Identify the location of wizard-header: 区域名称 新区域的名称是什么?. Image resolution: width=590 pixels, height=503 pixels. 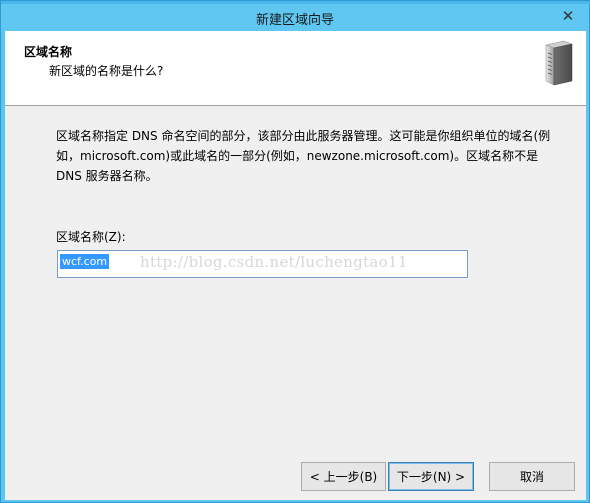
(295, 68).